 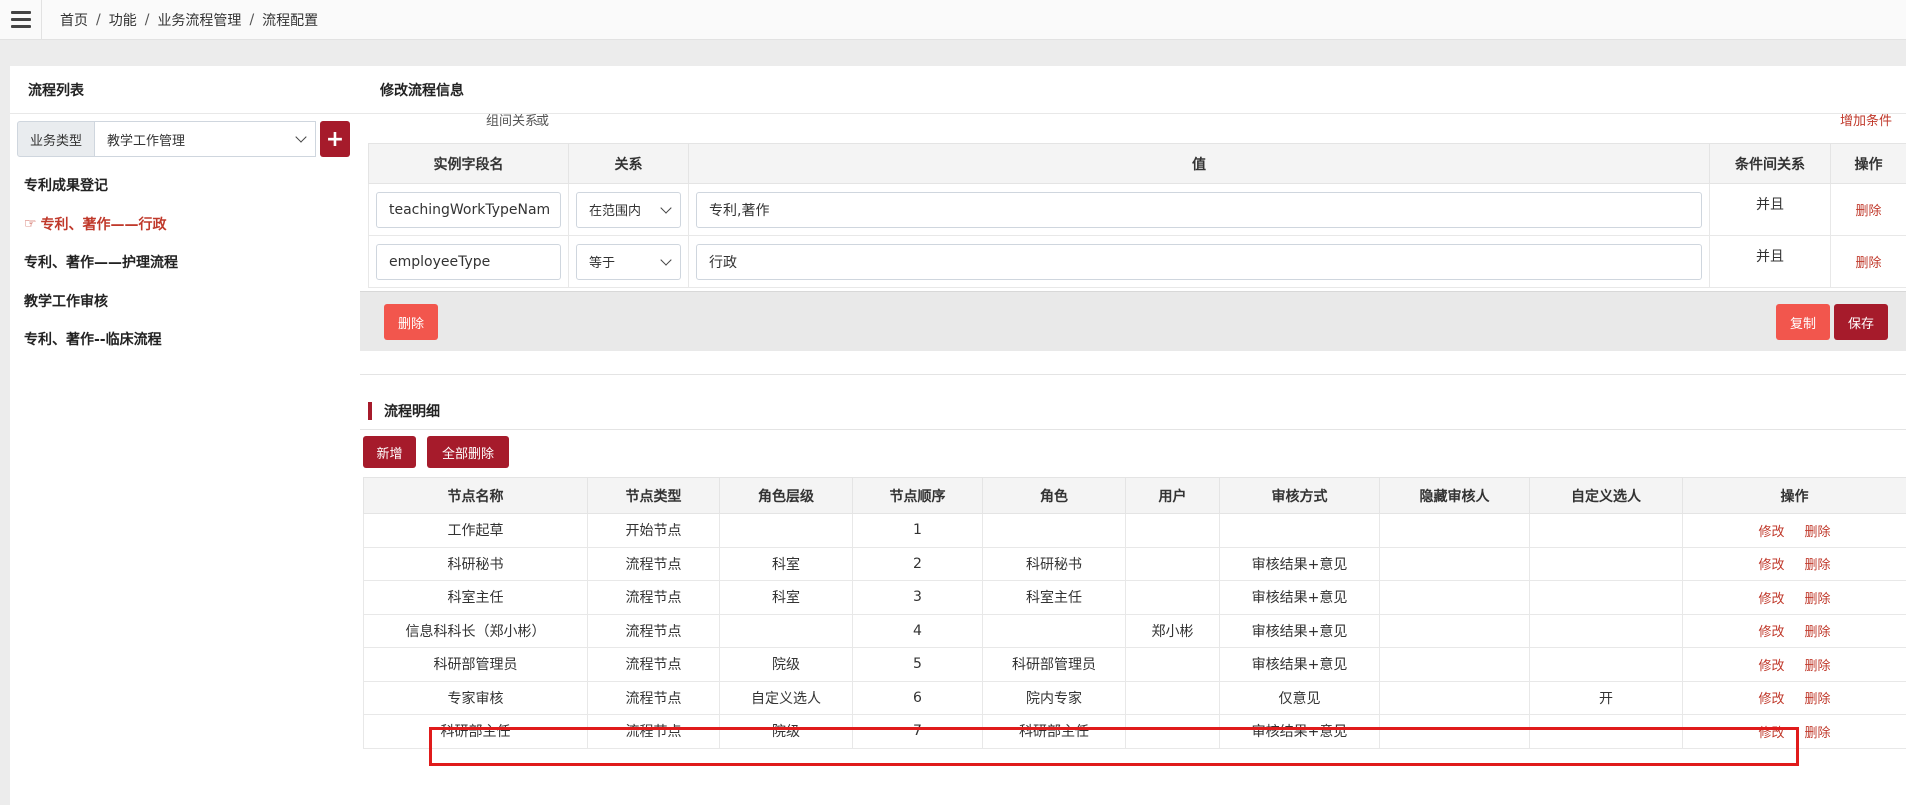 I want to click on breadcrumb: 首页 / 功能 / 业务流程管理 / 流程配置, so click(x=189, y=20).